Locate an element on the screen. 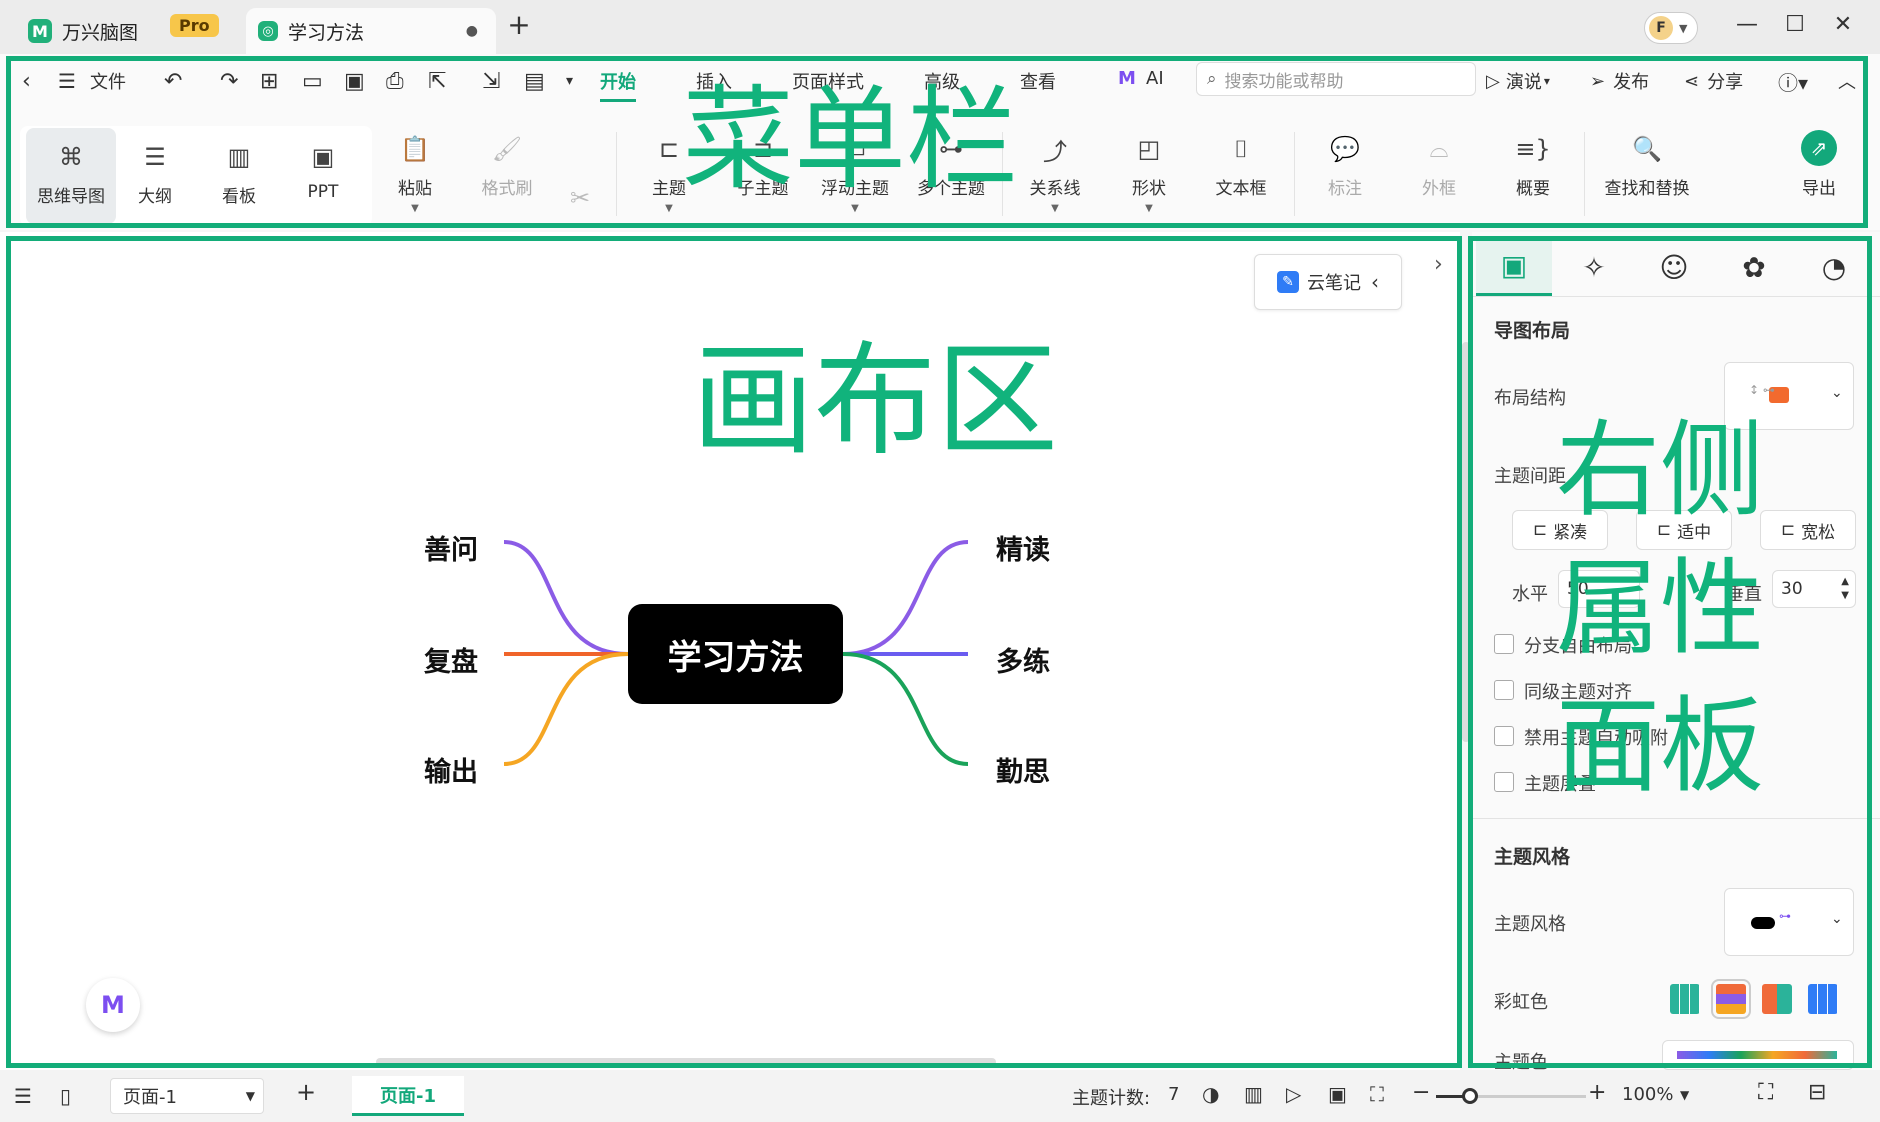  title-bar: M 万兴脑图 Pro ◎ 学习方法 ● + F ▼ — ☐ ✕ is located at coordinates (940, 27).